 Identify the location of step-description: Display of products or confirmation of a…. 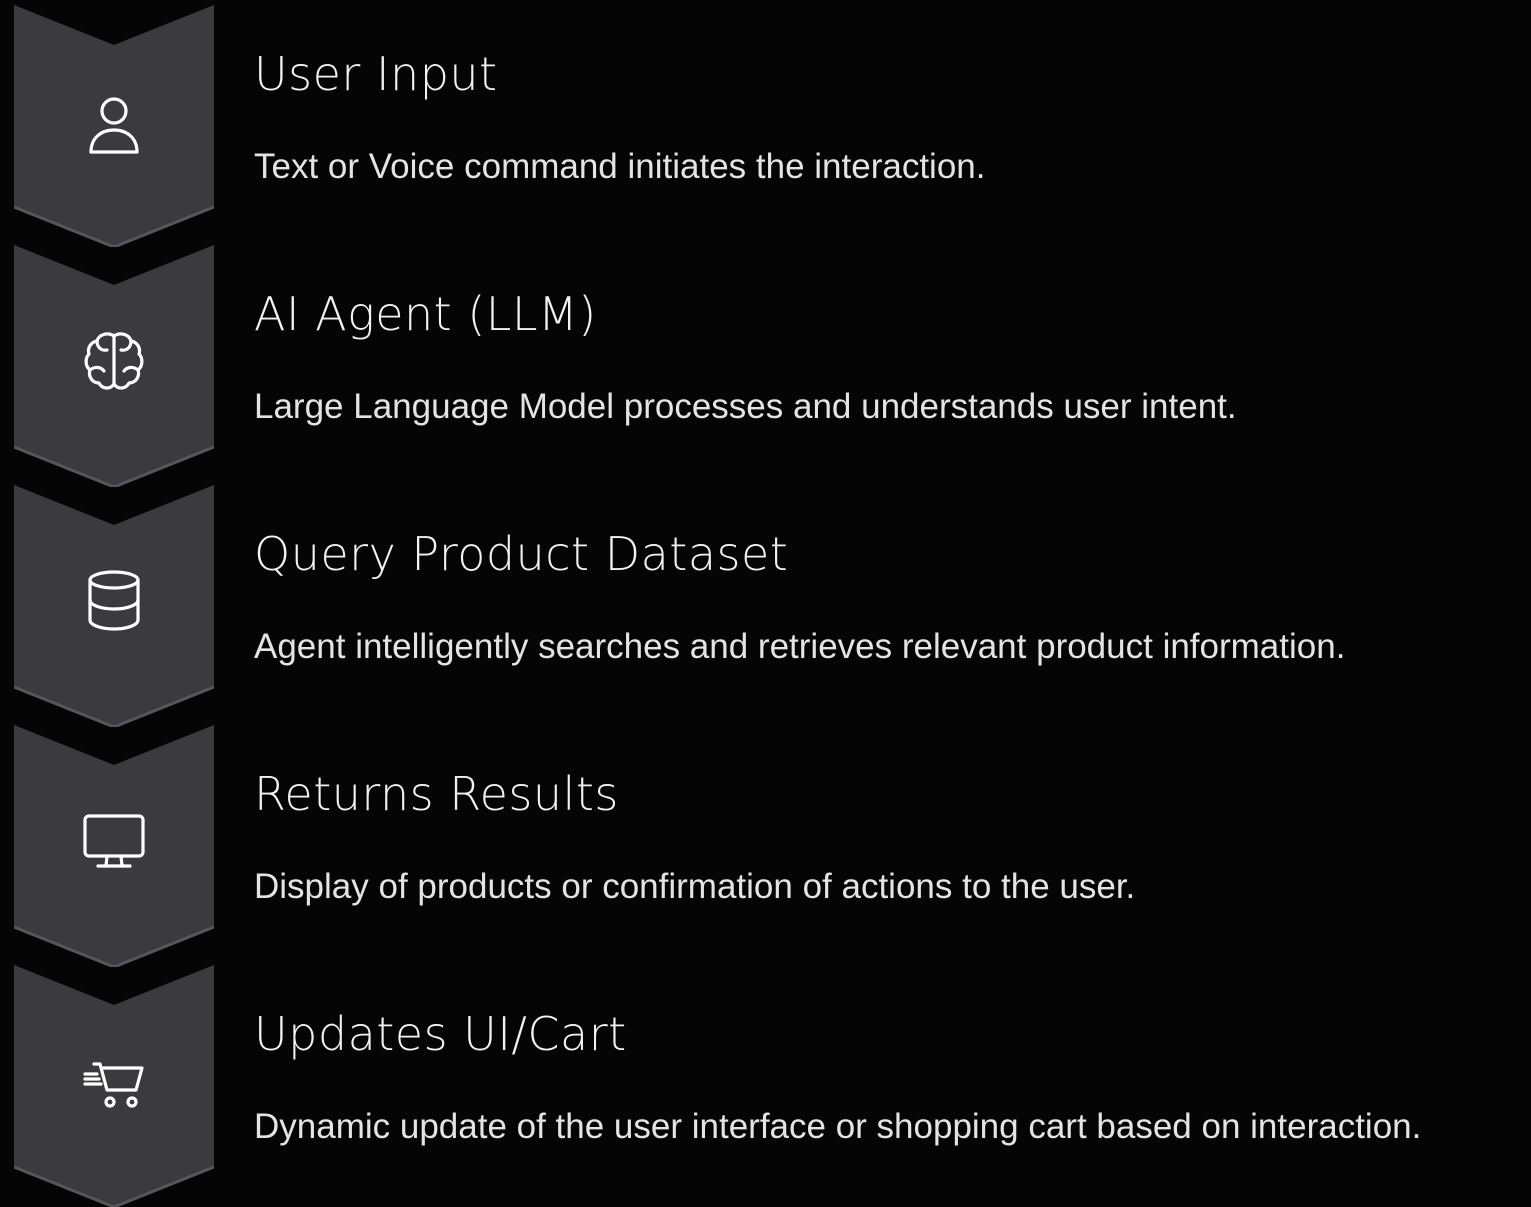
(695, 886).